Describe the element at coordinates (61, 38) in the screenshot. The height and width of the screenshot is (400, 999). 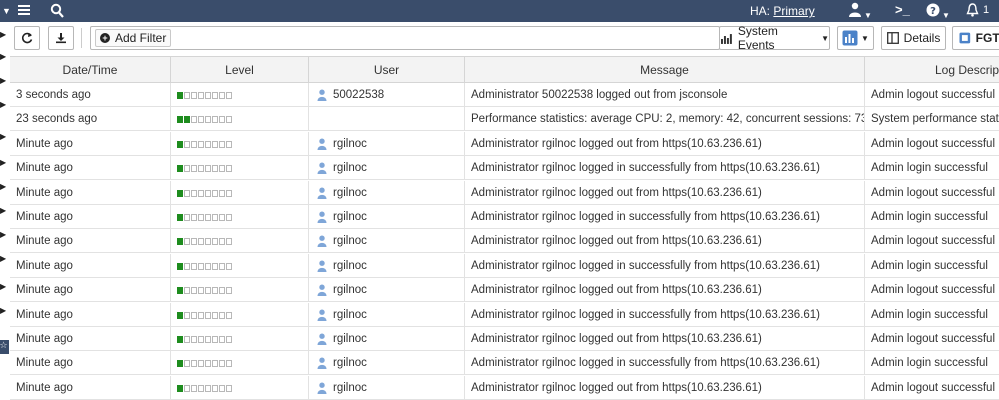
I see `download-button` at that location.